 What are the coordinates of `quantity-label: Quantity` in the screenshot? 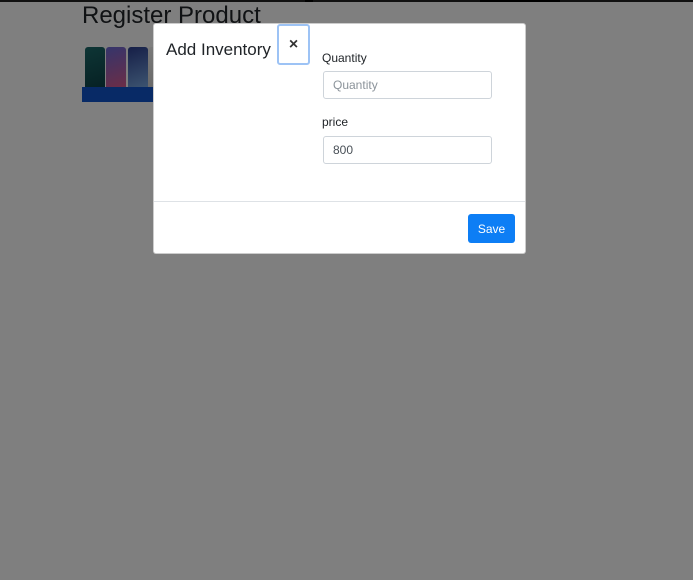 It's located at (344, 58).